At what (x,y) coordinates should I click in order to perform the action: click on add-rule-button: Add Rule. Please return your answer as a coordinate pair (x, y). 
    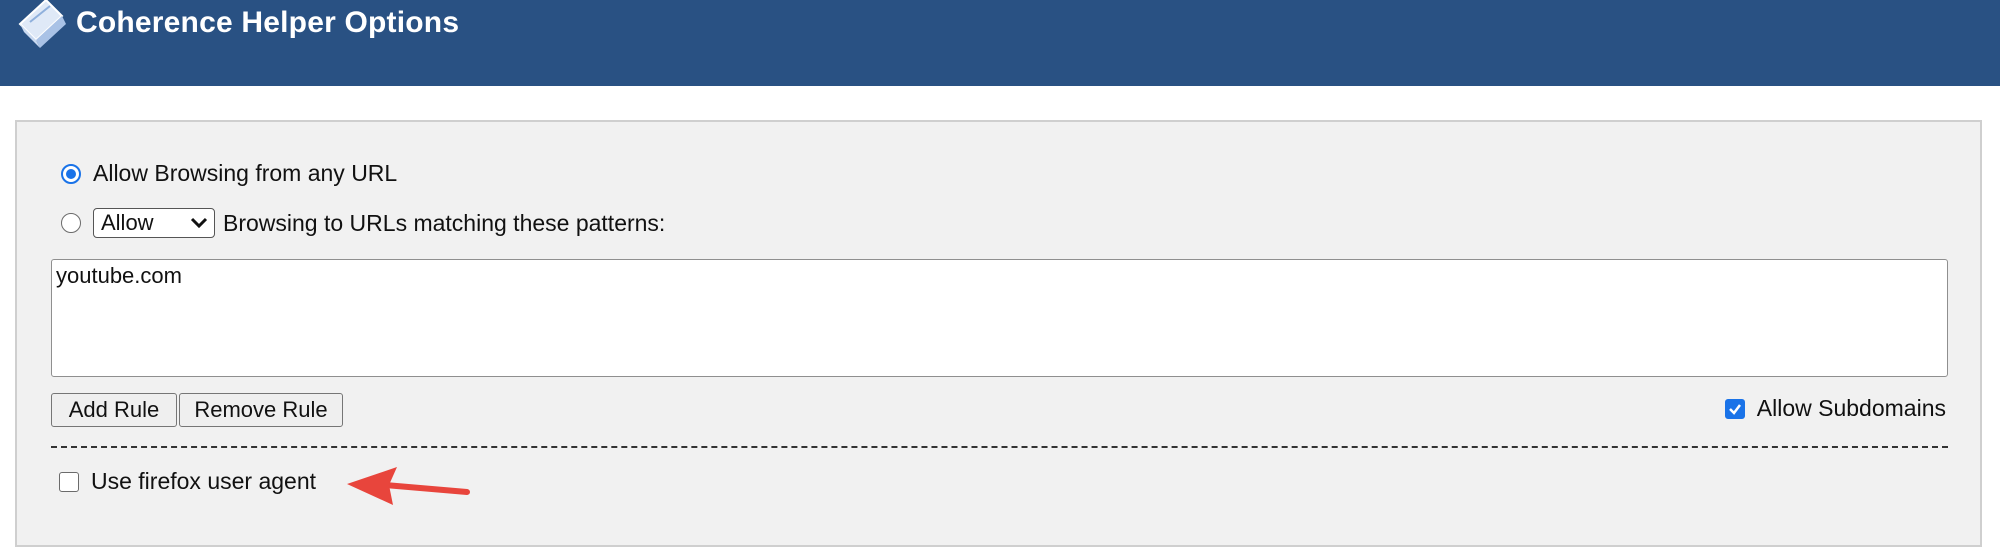
    Looking at the image, I should click on (114, 410).